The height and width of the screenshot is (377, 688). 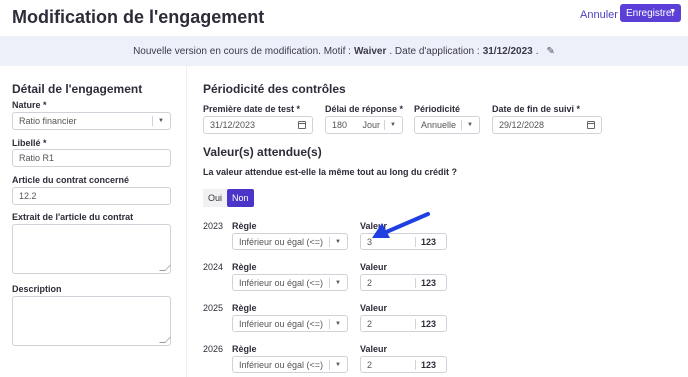 What do you see at coordinates (262, 152) in the screenshot?
I see `valeurs-title: Valeur(s) attendue(s)` at bounding box center [262, 152].